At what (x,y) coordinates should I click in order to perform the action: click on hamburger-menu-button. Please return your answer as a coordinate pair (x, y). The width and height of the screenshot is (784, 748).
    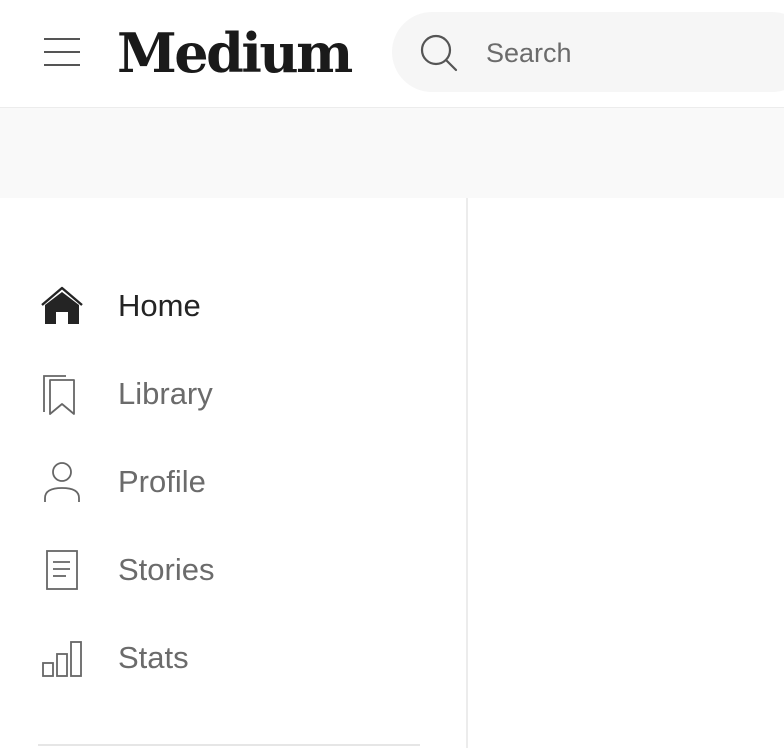
    Looking at the image, I should click on (62, 52).